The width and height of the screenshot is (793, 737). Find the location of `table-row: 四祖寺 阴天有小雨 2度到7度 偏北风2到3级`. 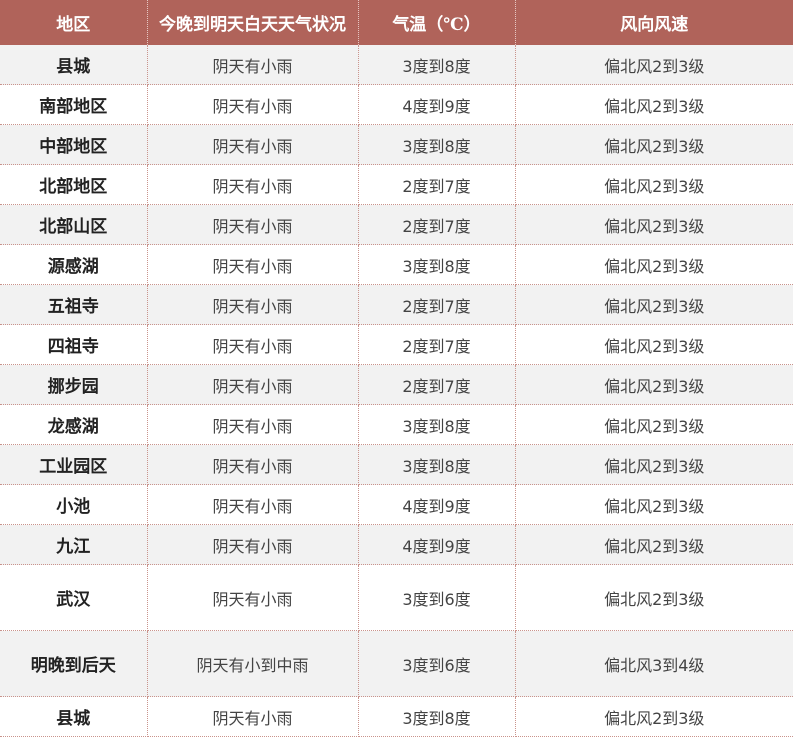

table-row: 四祖寺 阴天有小雨 2度到7度 偏北风2到3级 is located at coordinates (396, 344).